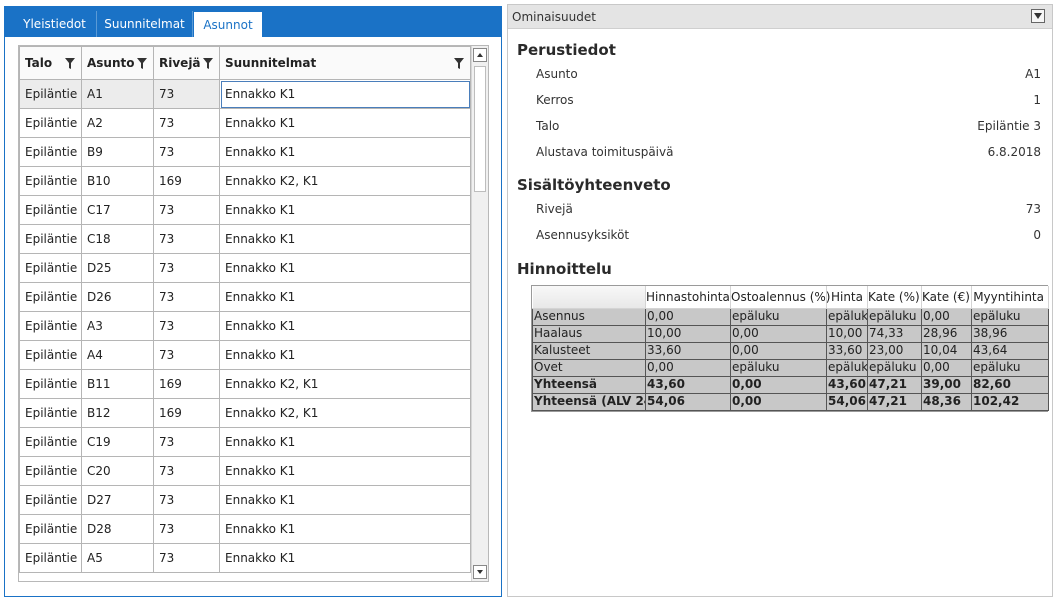 Image resolution: width=1057 pixels, height=598 pixels. I want to click on table-row: Epiläntie 3B11169Ennakko K2, K1, so click(245, 384).